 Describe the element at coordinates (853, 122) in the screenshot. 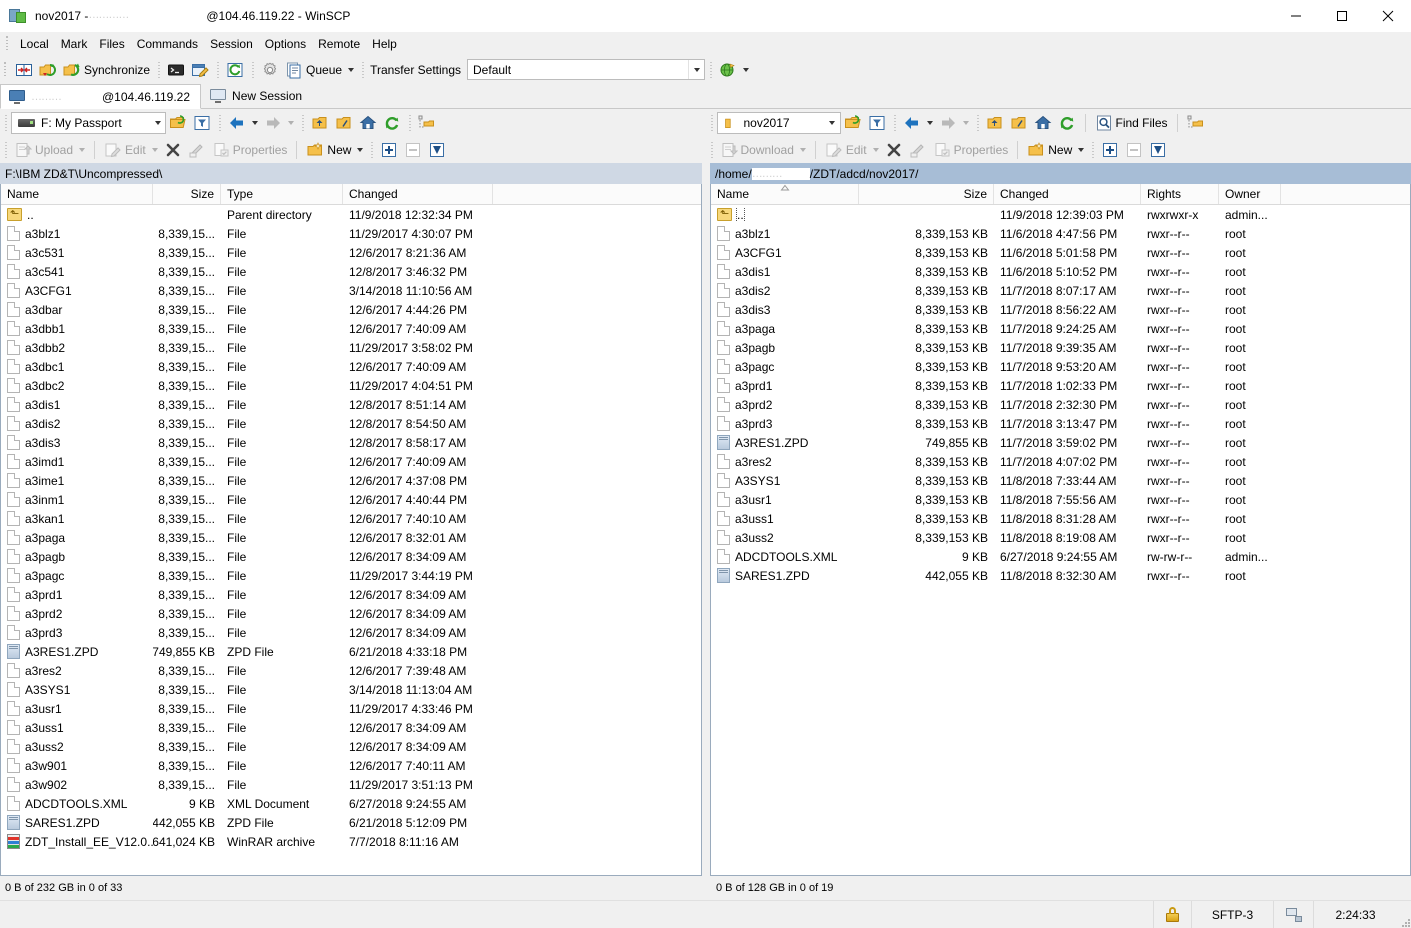

I see `remote-open-directory-button` at that location.